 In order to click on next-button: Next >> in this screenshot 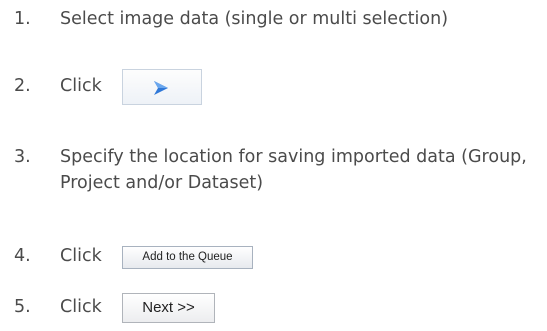, I will do `click(168, 308)`.